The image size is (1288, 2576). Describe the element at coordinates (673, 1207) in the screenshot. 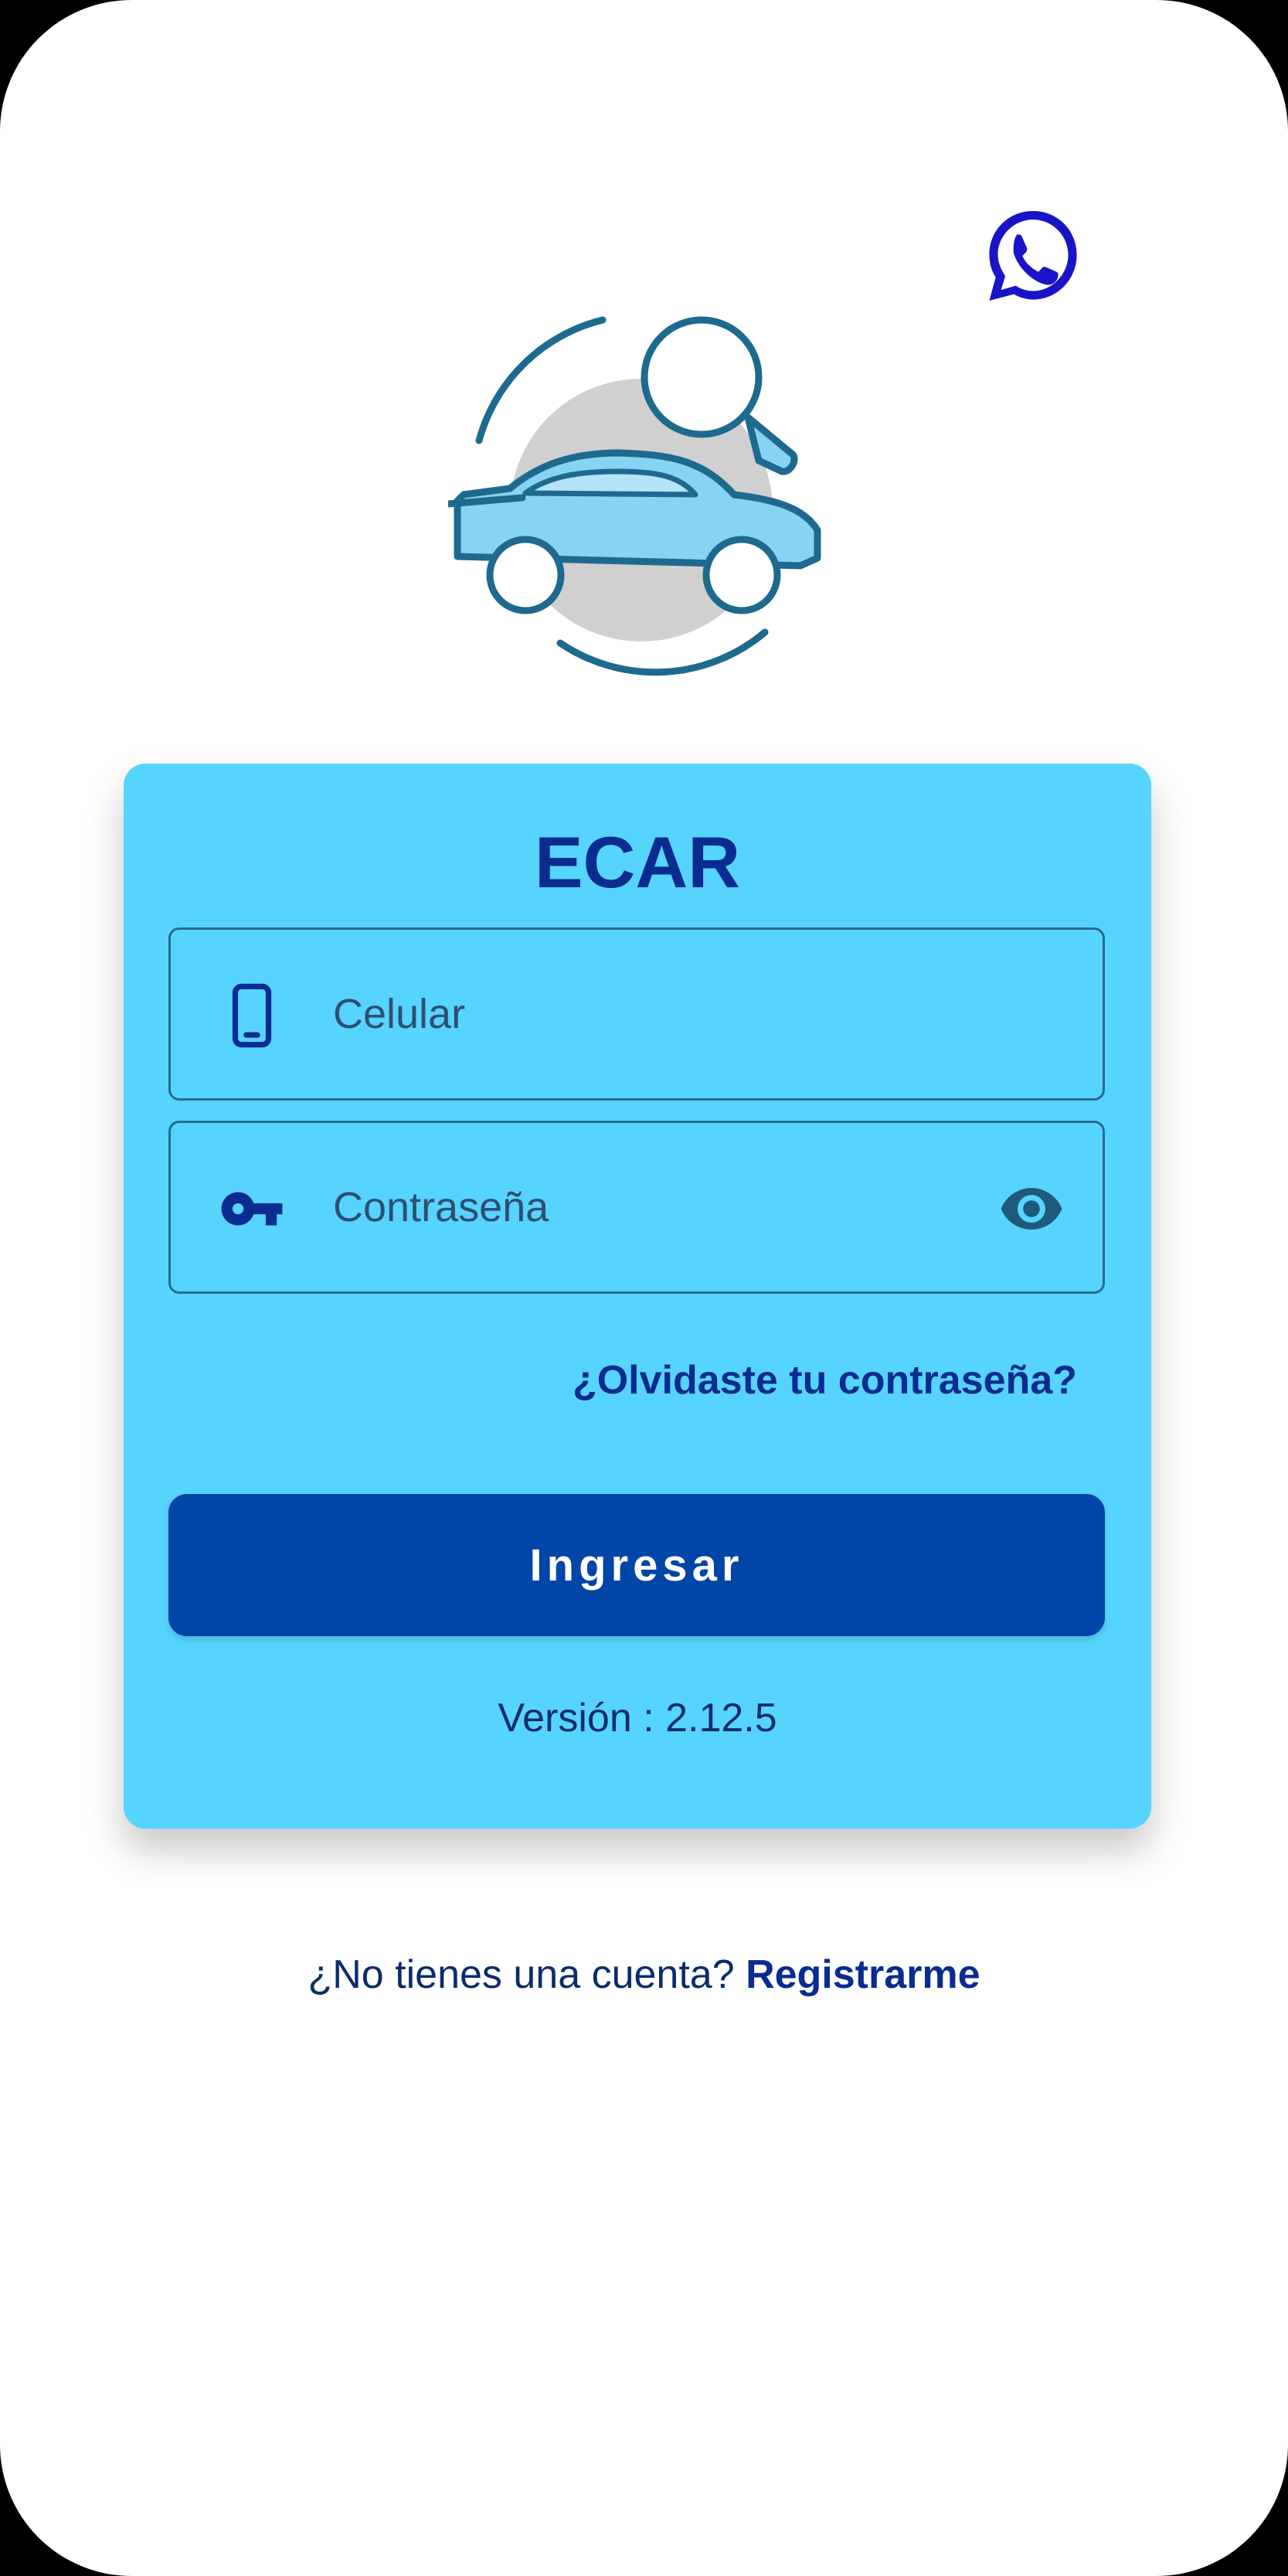

I see `password-input` at that location.